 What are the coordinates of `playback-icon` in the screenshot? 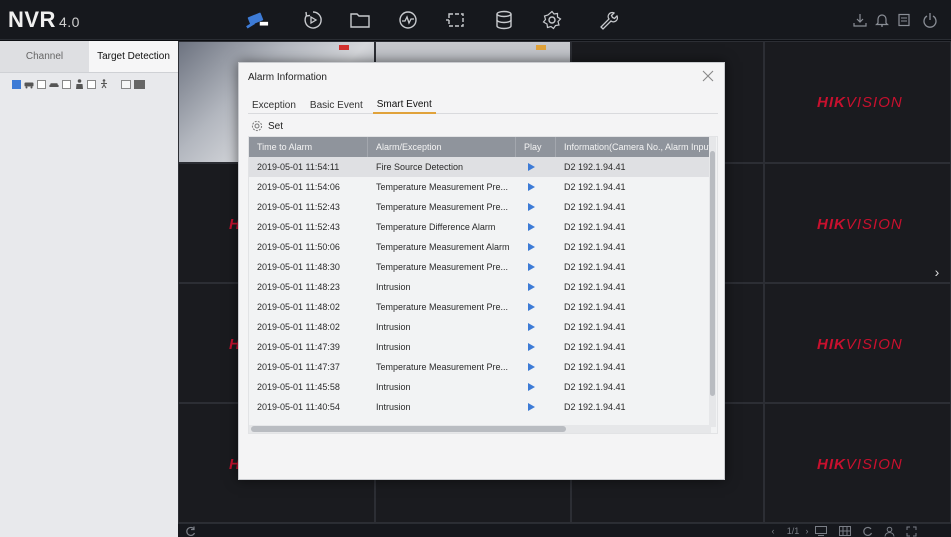 It's located at (313, 20).